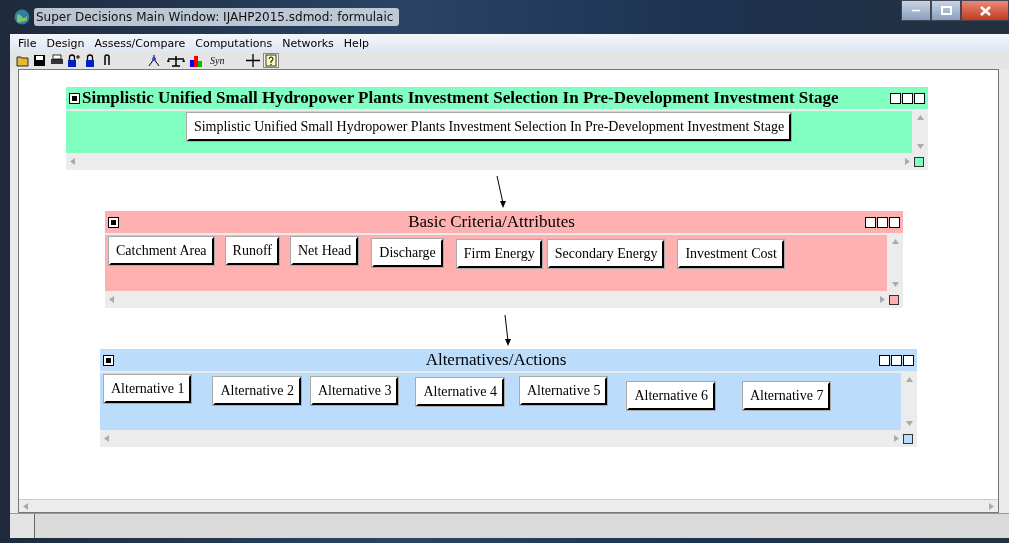  I want to click on folder-icon, so click(23, 60).